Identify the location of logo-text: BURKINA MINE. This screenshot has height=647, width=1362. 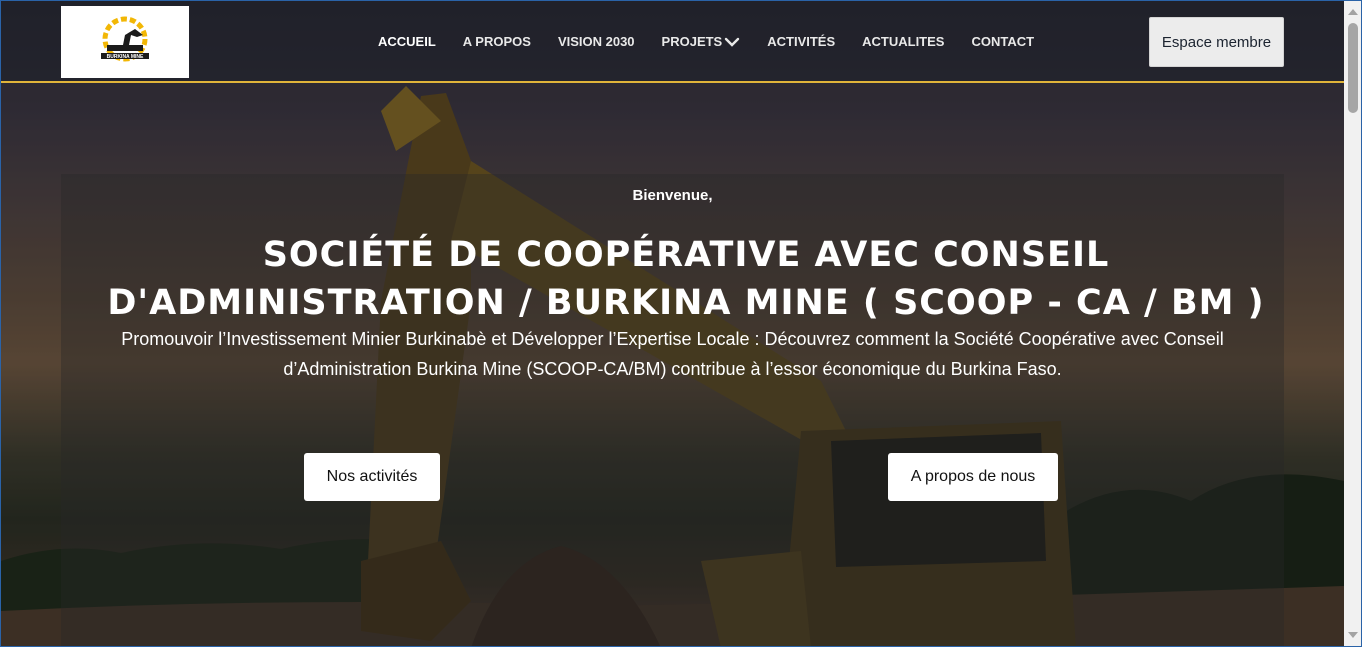
(125, 57).